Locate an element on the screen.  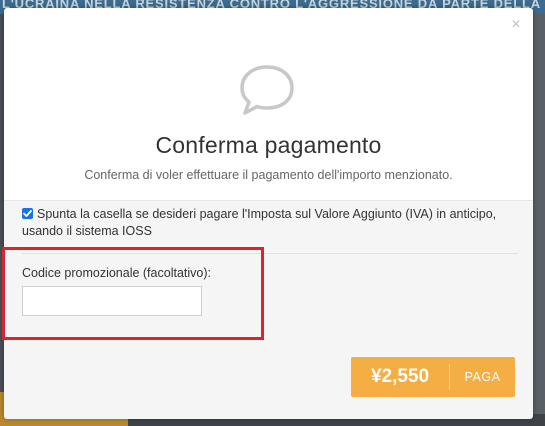
checkmark-icon is located at coordinates (27, 213).